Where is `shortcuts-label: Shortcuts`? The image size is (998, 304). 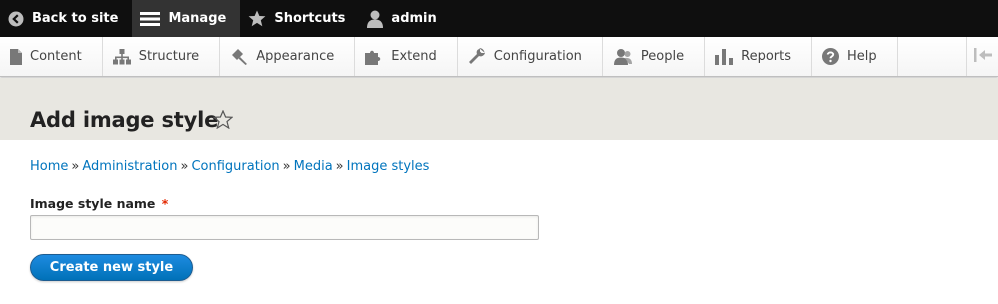
shortcuts-label: Shortcuts is located at coordinates (310, 18).